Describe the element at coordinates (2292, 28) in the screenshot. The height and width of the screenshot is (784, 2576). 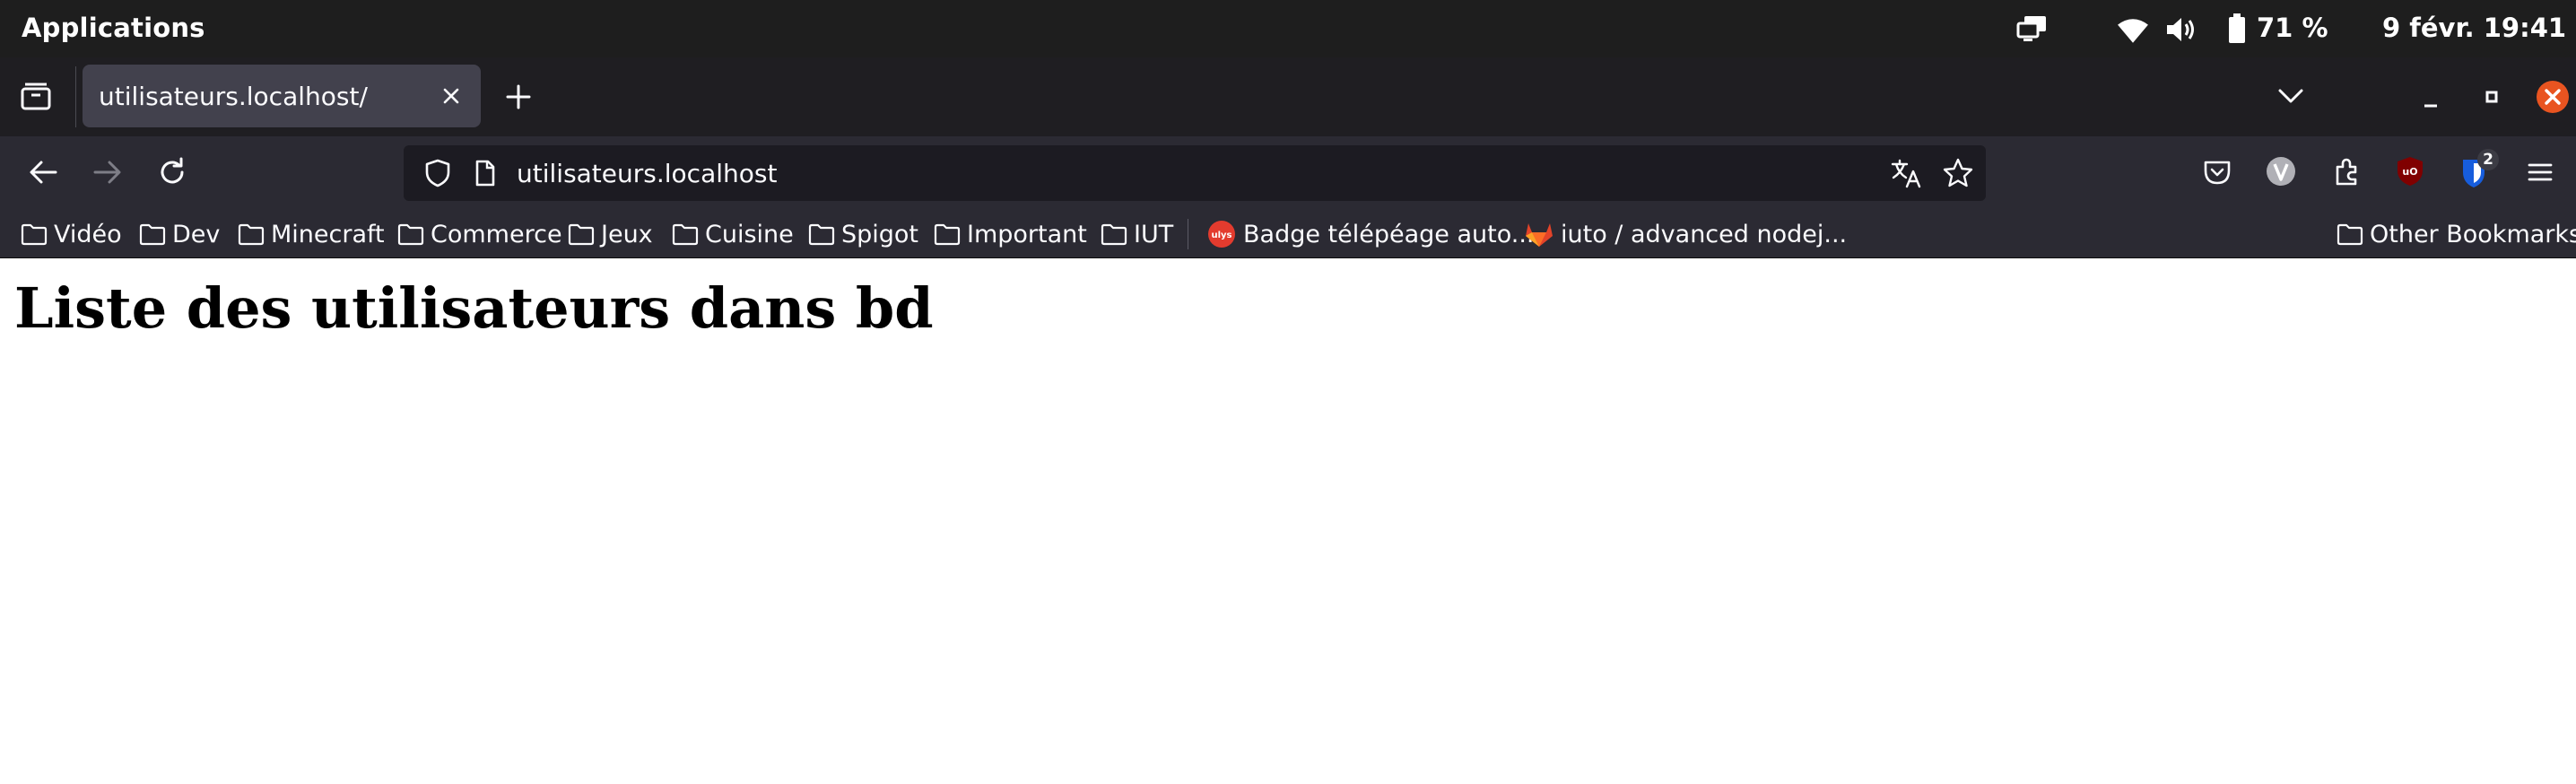
I see `battery-percentage: 71 %` at that location.